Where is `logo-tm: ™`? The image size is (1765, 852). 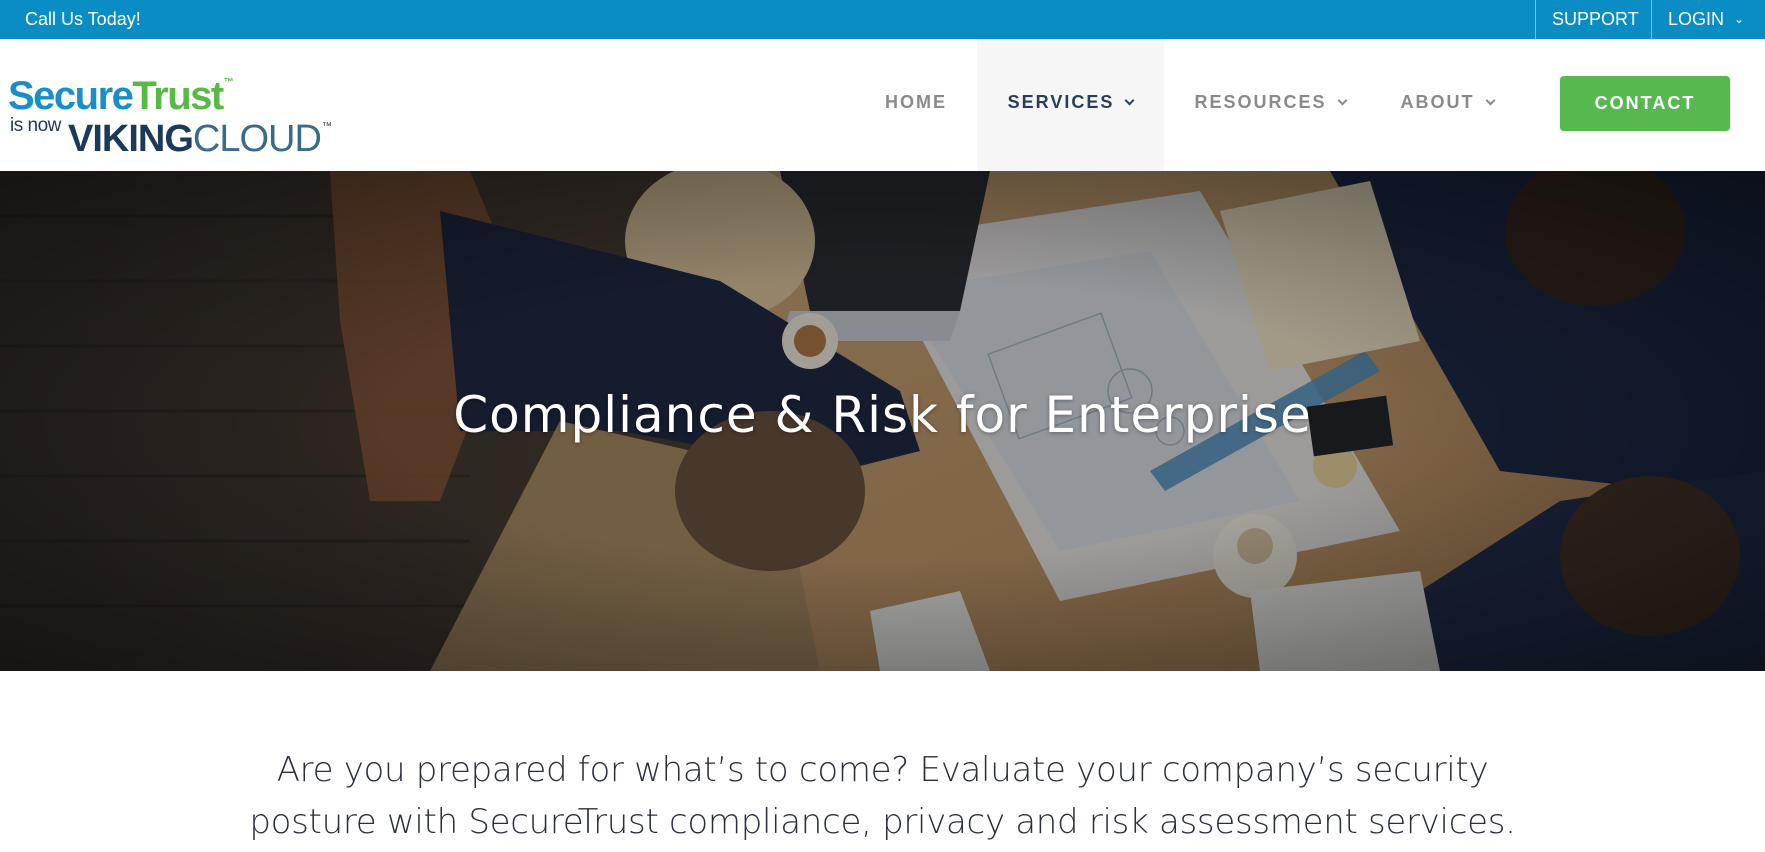
logo-tm: ™ is located at coordinates (228, 82).